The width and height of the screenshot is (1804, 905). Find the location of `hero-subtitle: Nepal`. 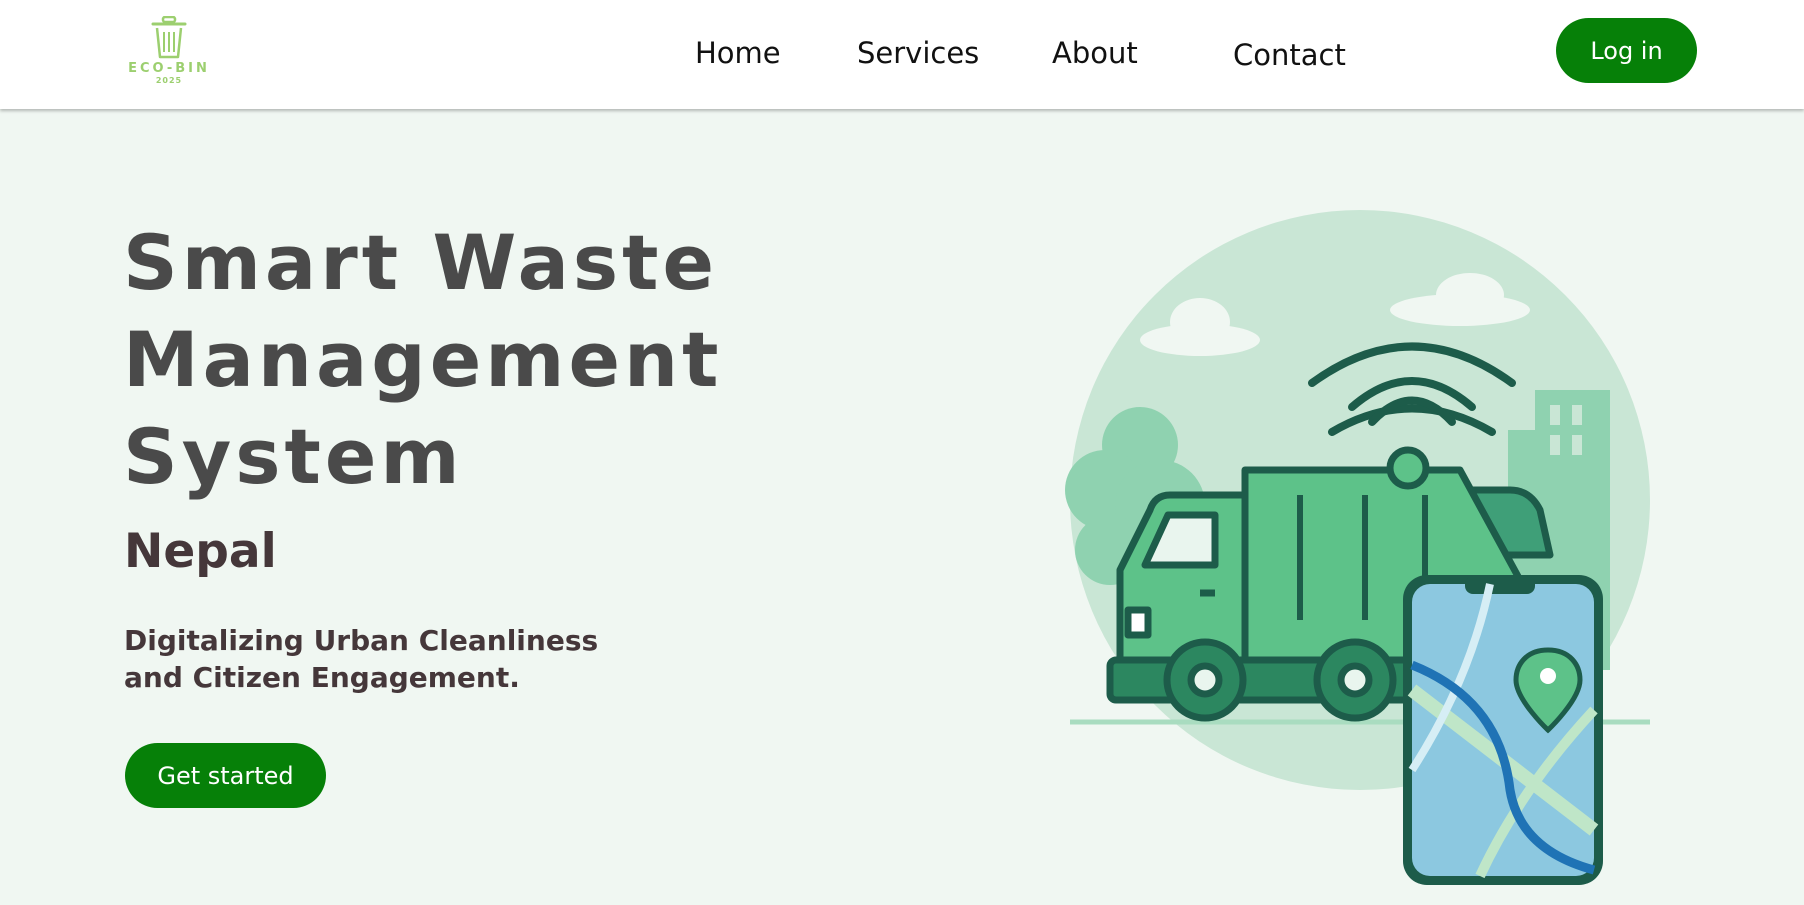

hero-subtitle: Nepal is located at coordinates (200, 551).